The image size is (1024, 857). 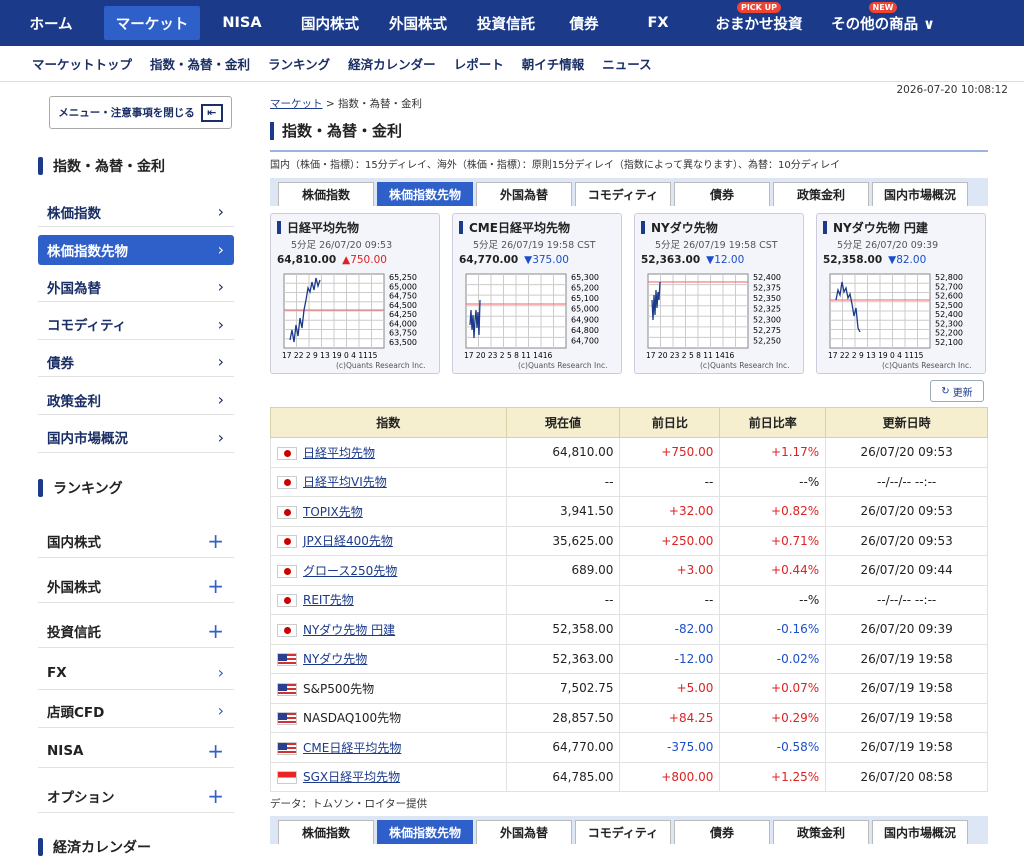 What do you see at coordinates (220, 287) in the screenshot?
I see `chevron-right-icon: ›` at bounding box center [220, 287].